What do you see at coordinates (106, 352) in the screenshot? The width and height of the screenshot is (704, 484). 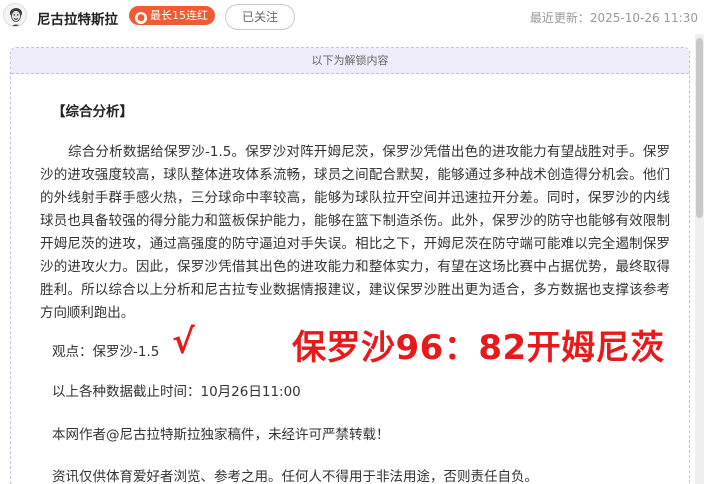 I see `viewpoint: 观点：保罗沙-1.5` at bounding box center [106, 352].